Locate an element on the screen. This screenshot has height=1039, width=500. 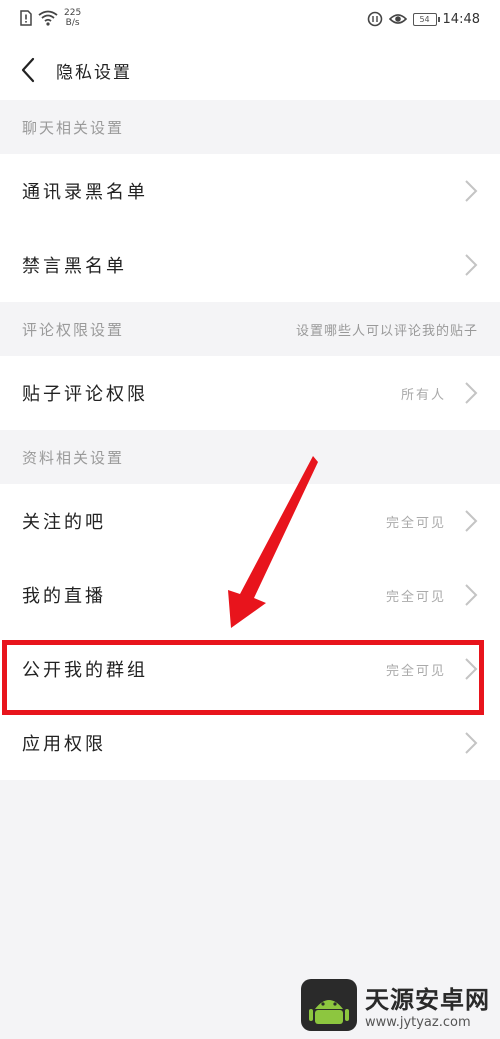
row-right: 所有人 is located at coordinates (439, 393).